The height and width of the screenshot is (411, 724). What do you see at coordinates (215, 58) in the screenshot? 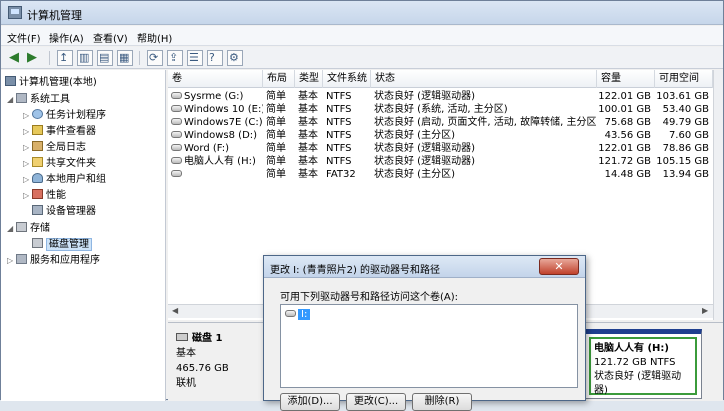
I see `help-icon: ?` at bounding box center [215, 58].